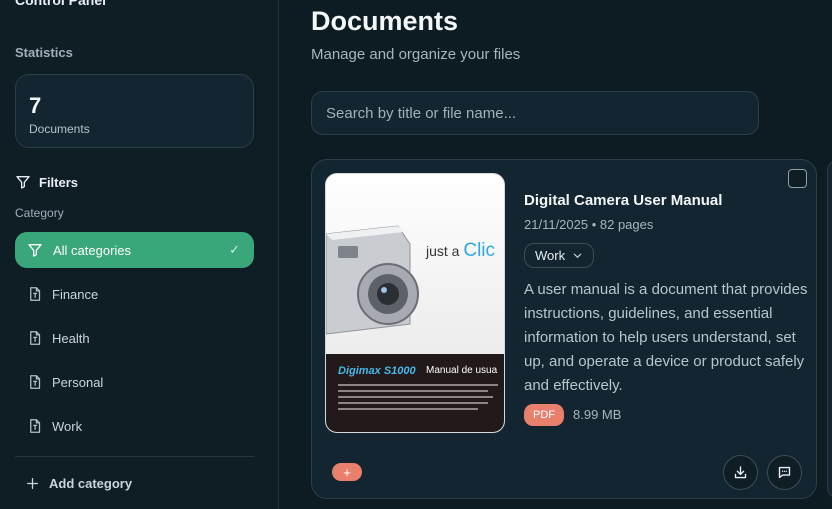 This screenshot has width=832, height=509. I want to click on download-button, so click(740, 472).